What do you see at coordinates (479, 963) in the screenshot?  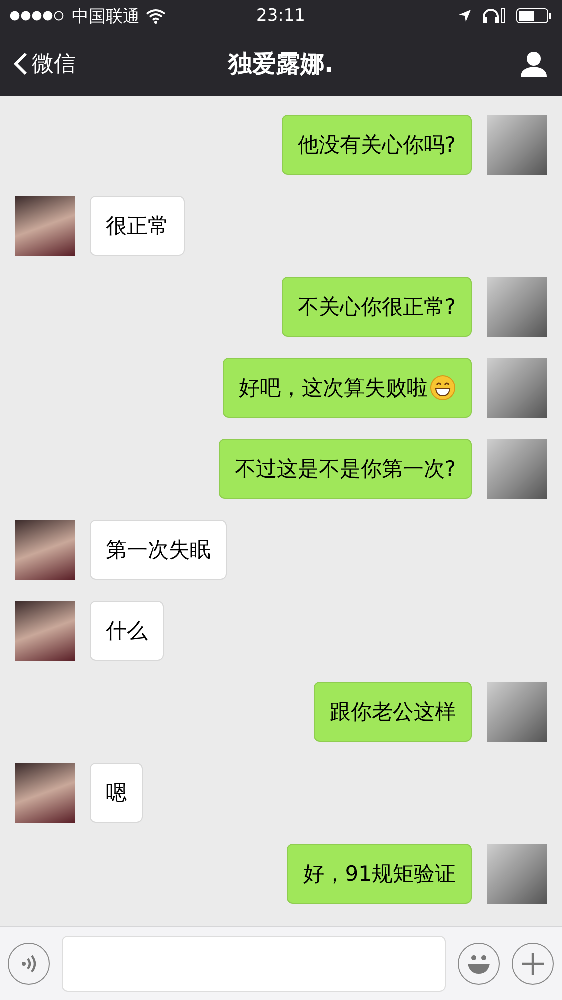 I see `emoji-button` at bounding box center [479, 963].